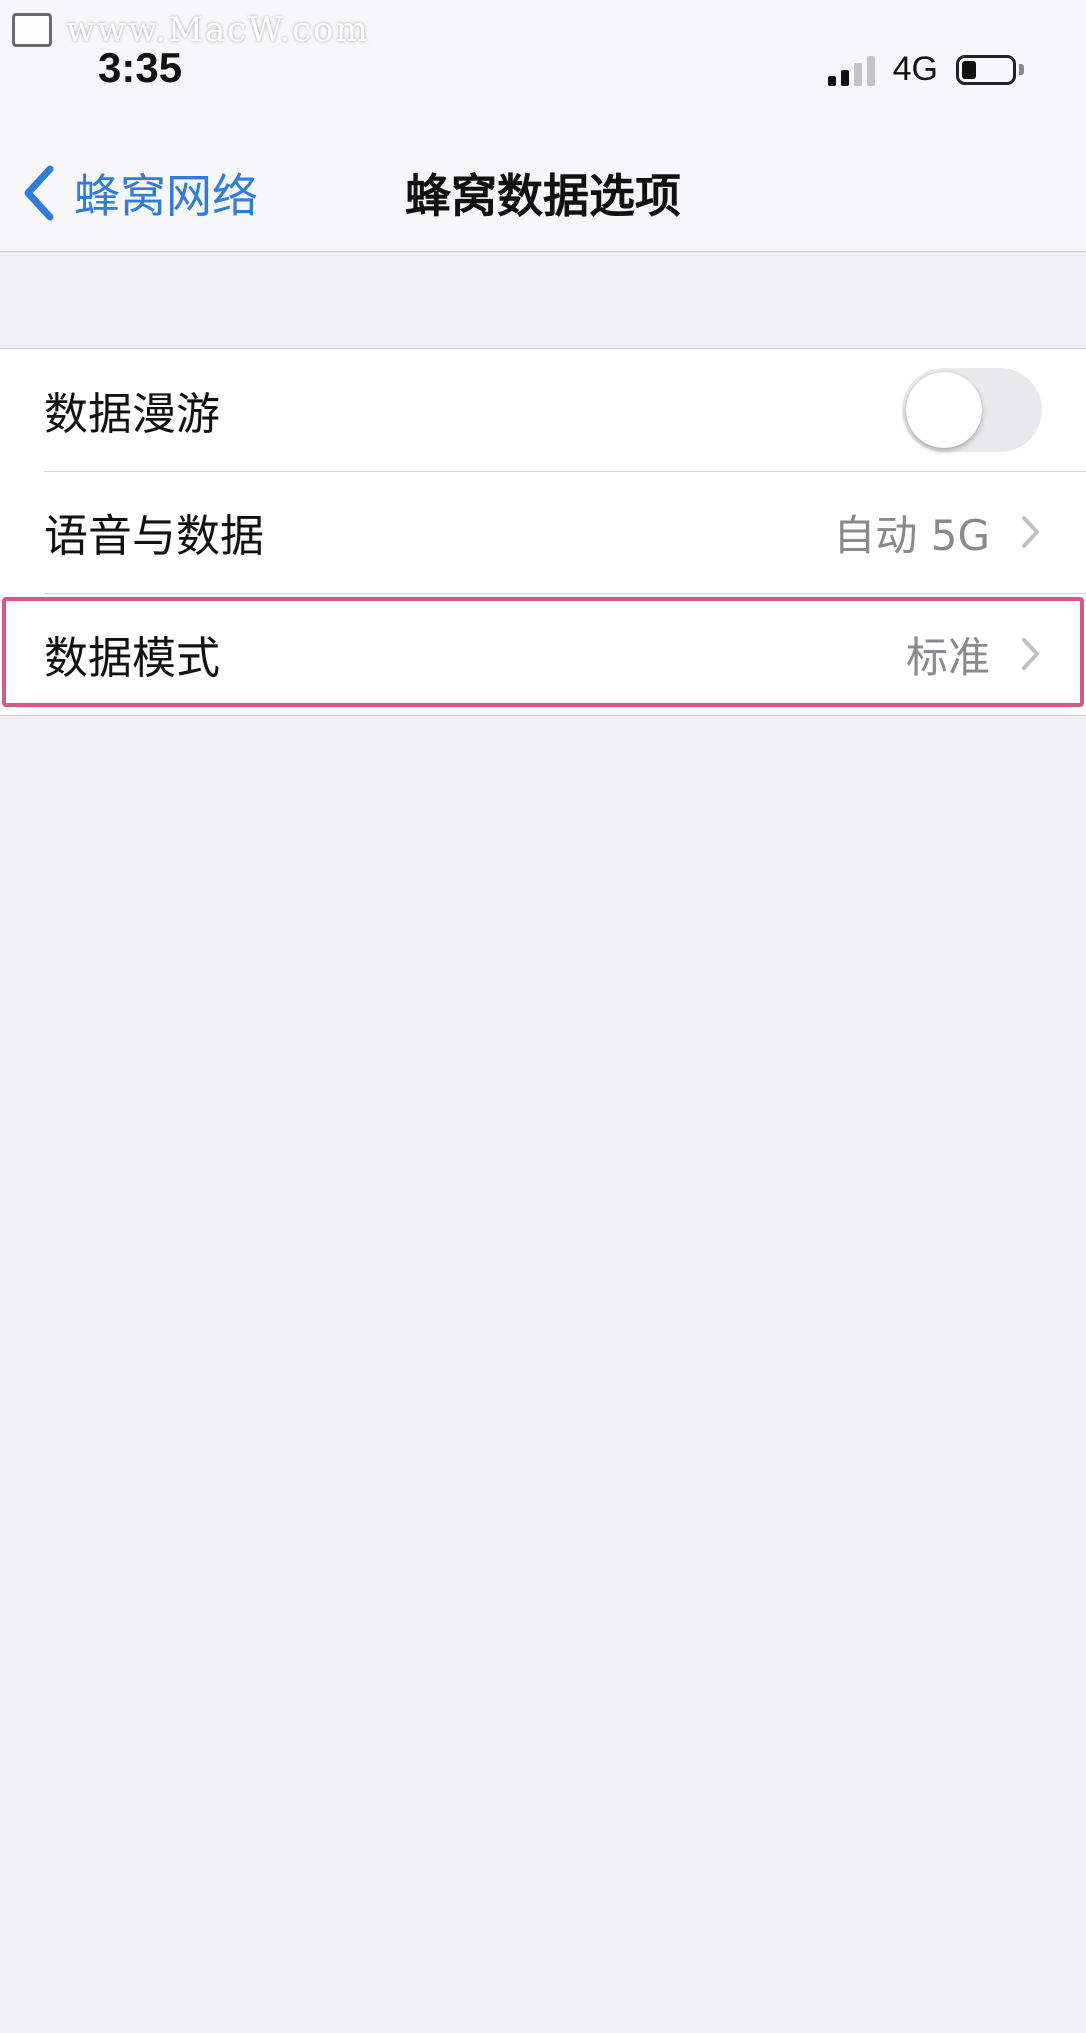  Describe the element at coordinates (132, 658) in the screenshot. I see `data-mode-label: 数据模式` at that location.